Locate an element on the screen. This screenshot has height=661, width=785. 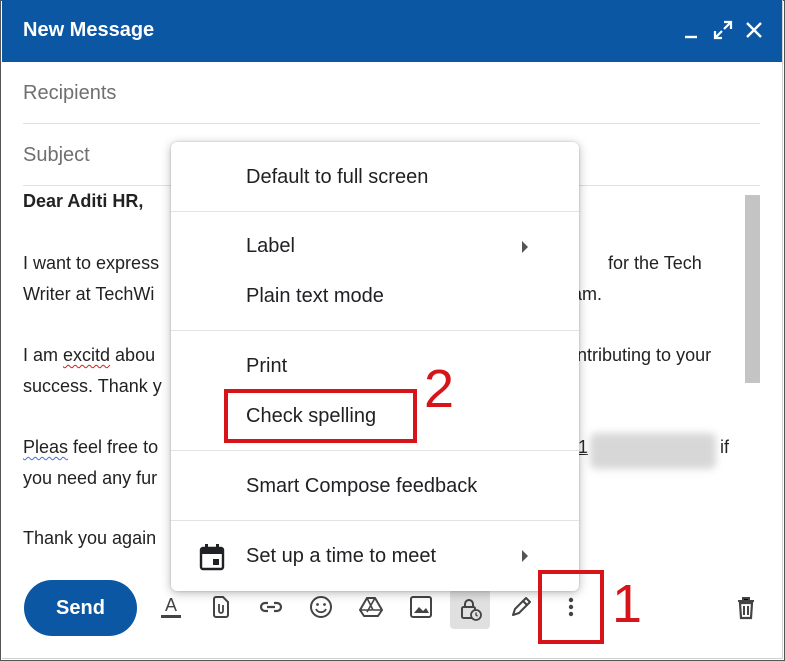
insert-link-icon is located at coordinates (271, 607).